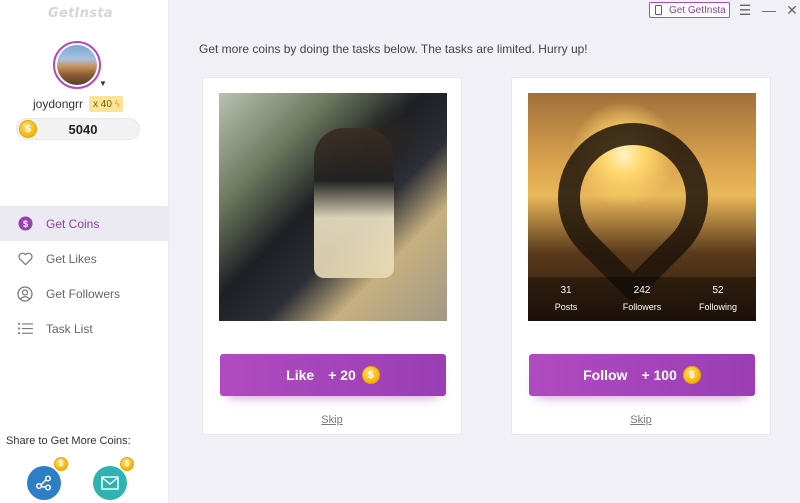  I want to click on get-getinsta-label: Get GetInsta, so click(697, 10).